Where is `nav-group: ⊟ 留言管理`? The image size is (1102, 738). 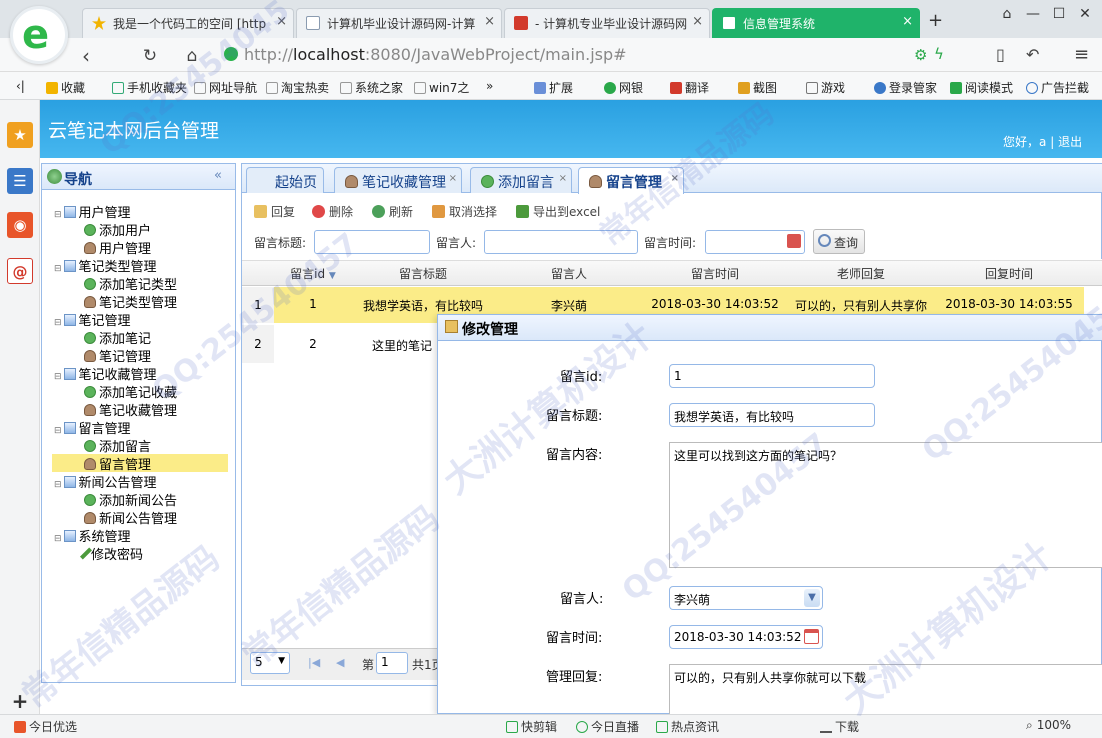
nav-group: ⊟ 留言管理 is located at coordinates (92, 427).